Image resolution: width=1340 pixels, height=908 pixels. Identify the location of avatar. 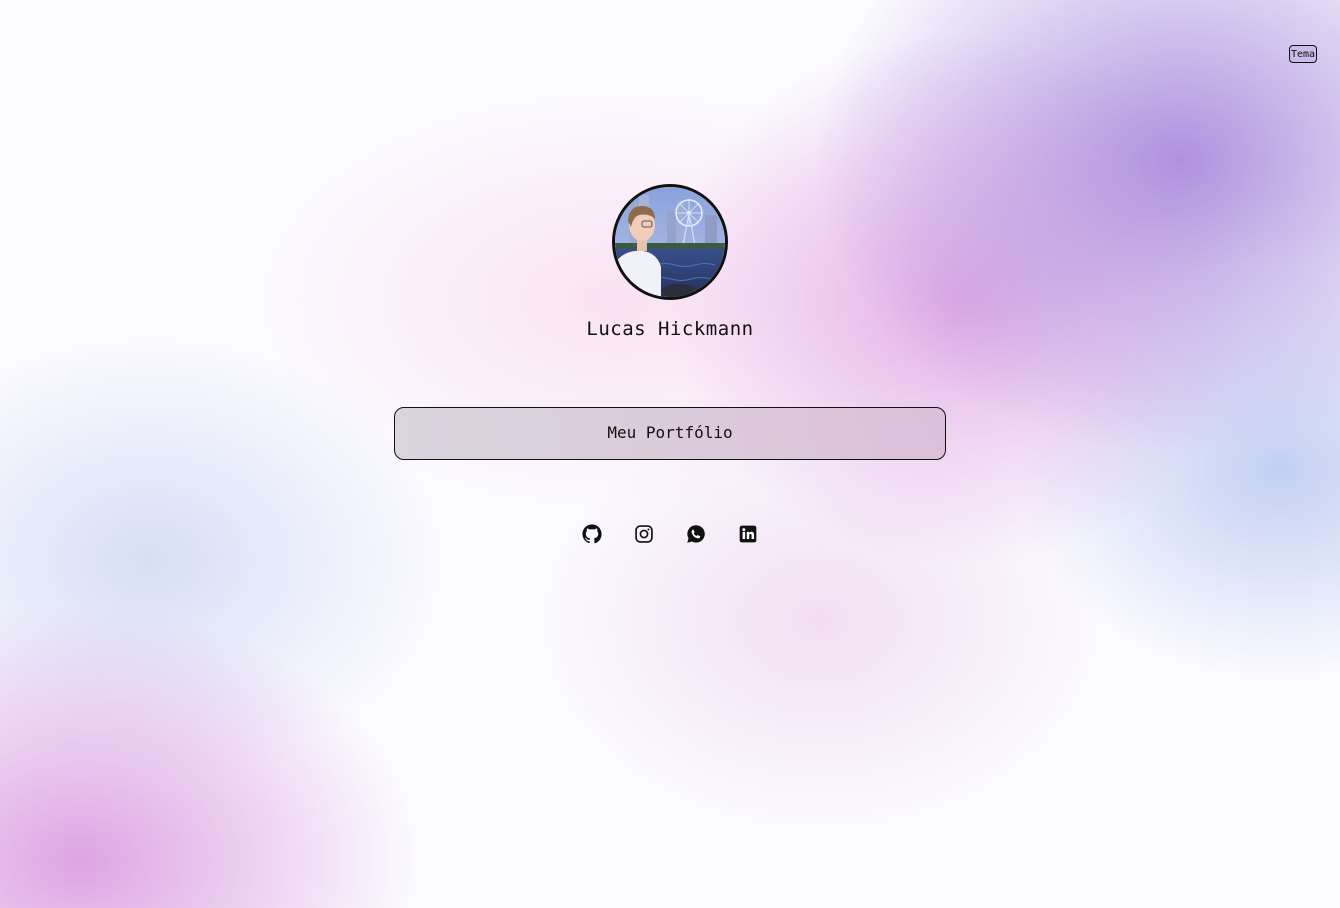
(670, 242).